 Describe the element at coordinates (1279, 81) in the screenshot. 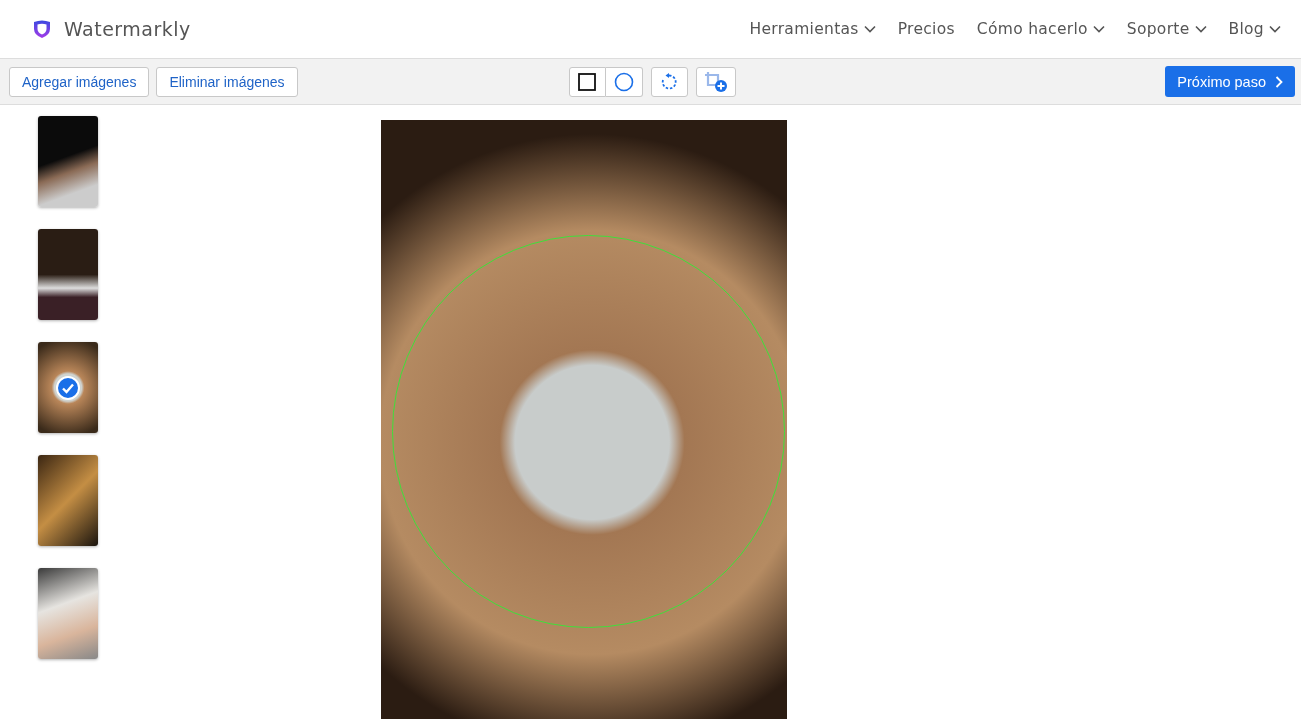

I see `chevron-right-icon` at that location.